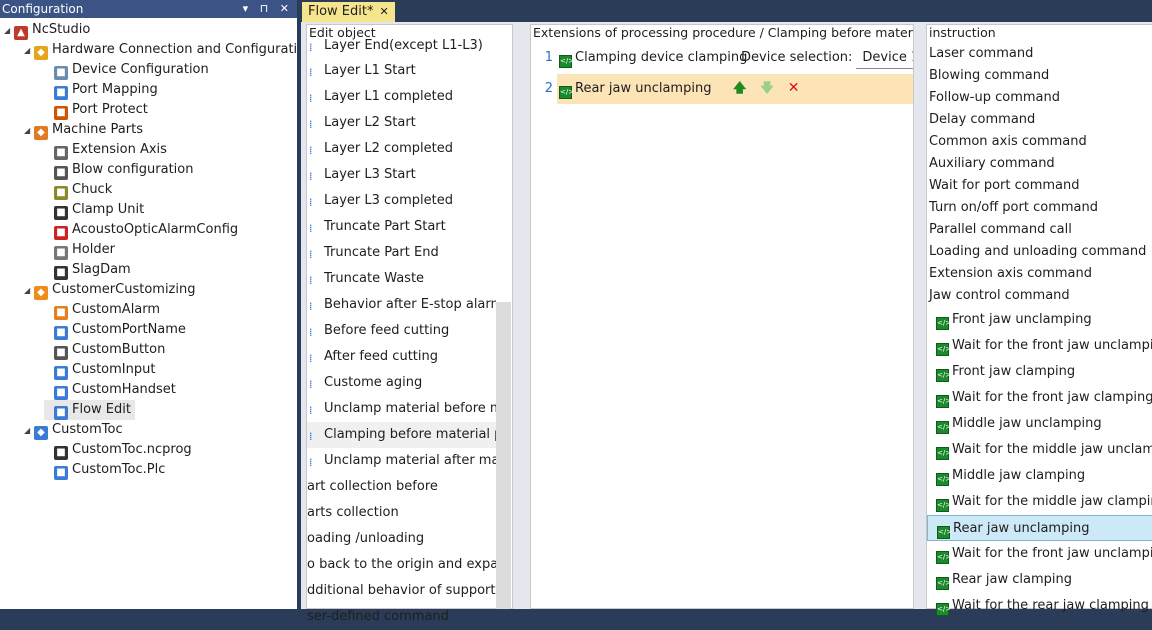 The width and height of the screenshot is (1152, 630). Describe the element at coordinates (388, 148) in the screenshot. I see `edit-object-label: Layer L2 completed` at that location.